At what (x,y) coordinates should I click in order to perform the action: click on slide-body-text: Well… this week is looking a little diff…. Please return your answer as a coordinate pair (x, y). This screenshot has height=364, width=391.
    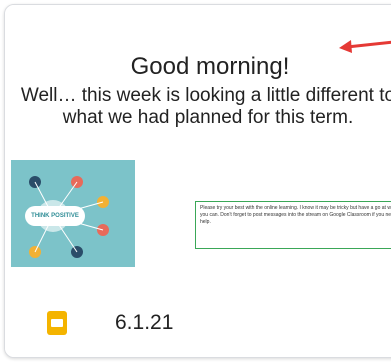
    Looking at the image, I should click on (205, 106).